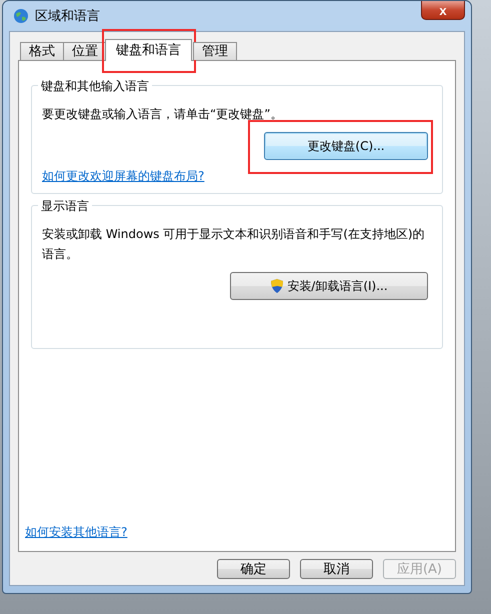  Describe the element at coordinates (234, 244) in the screenshot. I see `group-description: 安装或卸载 Windows 可用于显示文本和识别语音和手写(在支持地区)的语言。` at that location.